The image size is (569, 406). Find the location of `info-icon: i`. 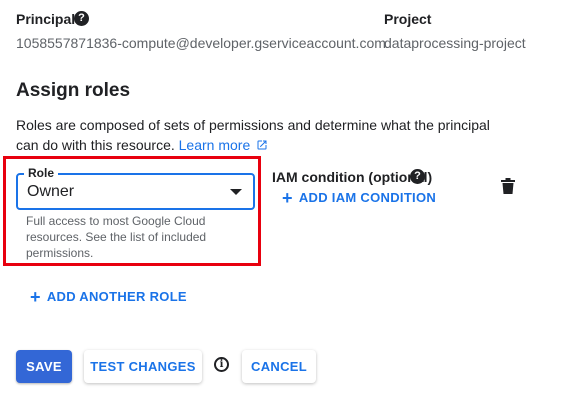

info-icon: i is located at coordinates (221, 364).